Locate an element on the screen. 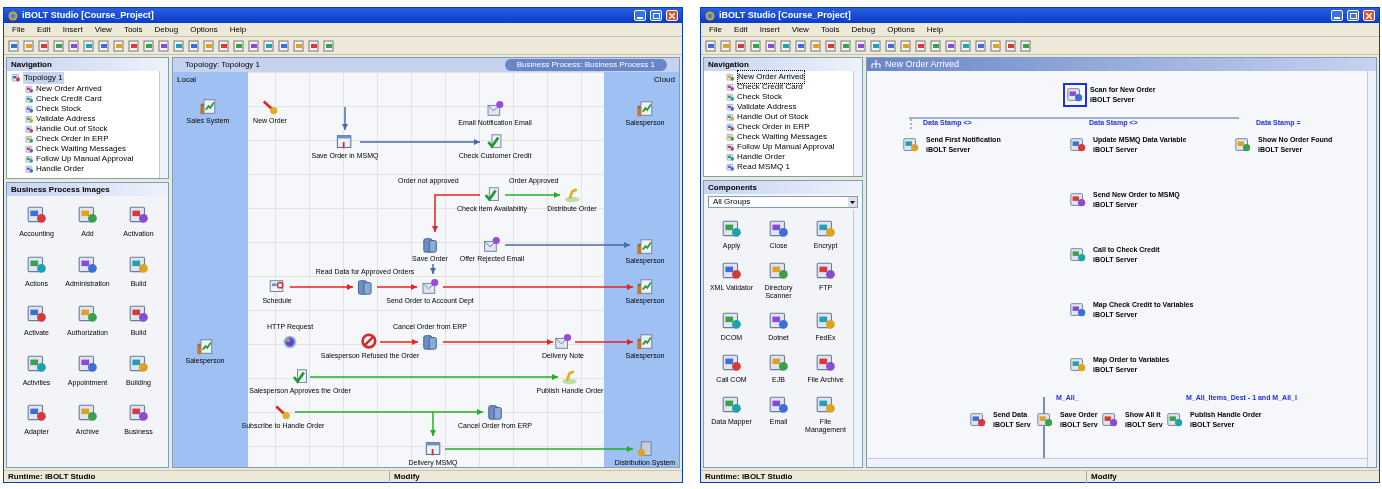 Image resolution: width=1382 pixels, height=489 pixels. step-icon-frame is located at coordinates (1075, 95).